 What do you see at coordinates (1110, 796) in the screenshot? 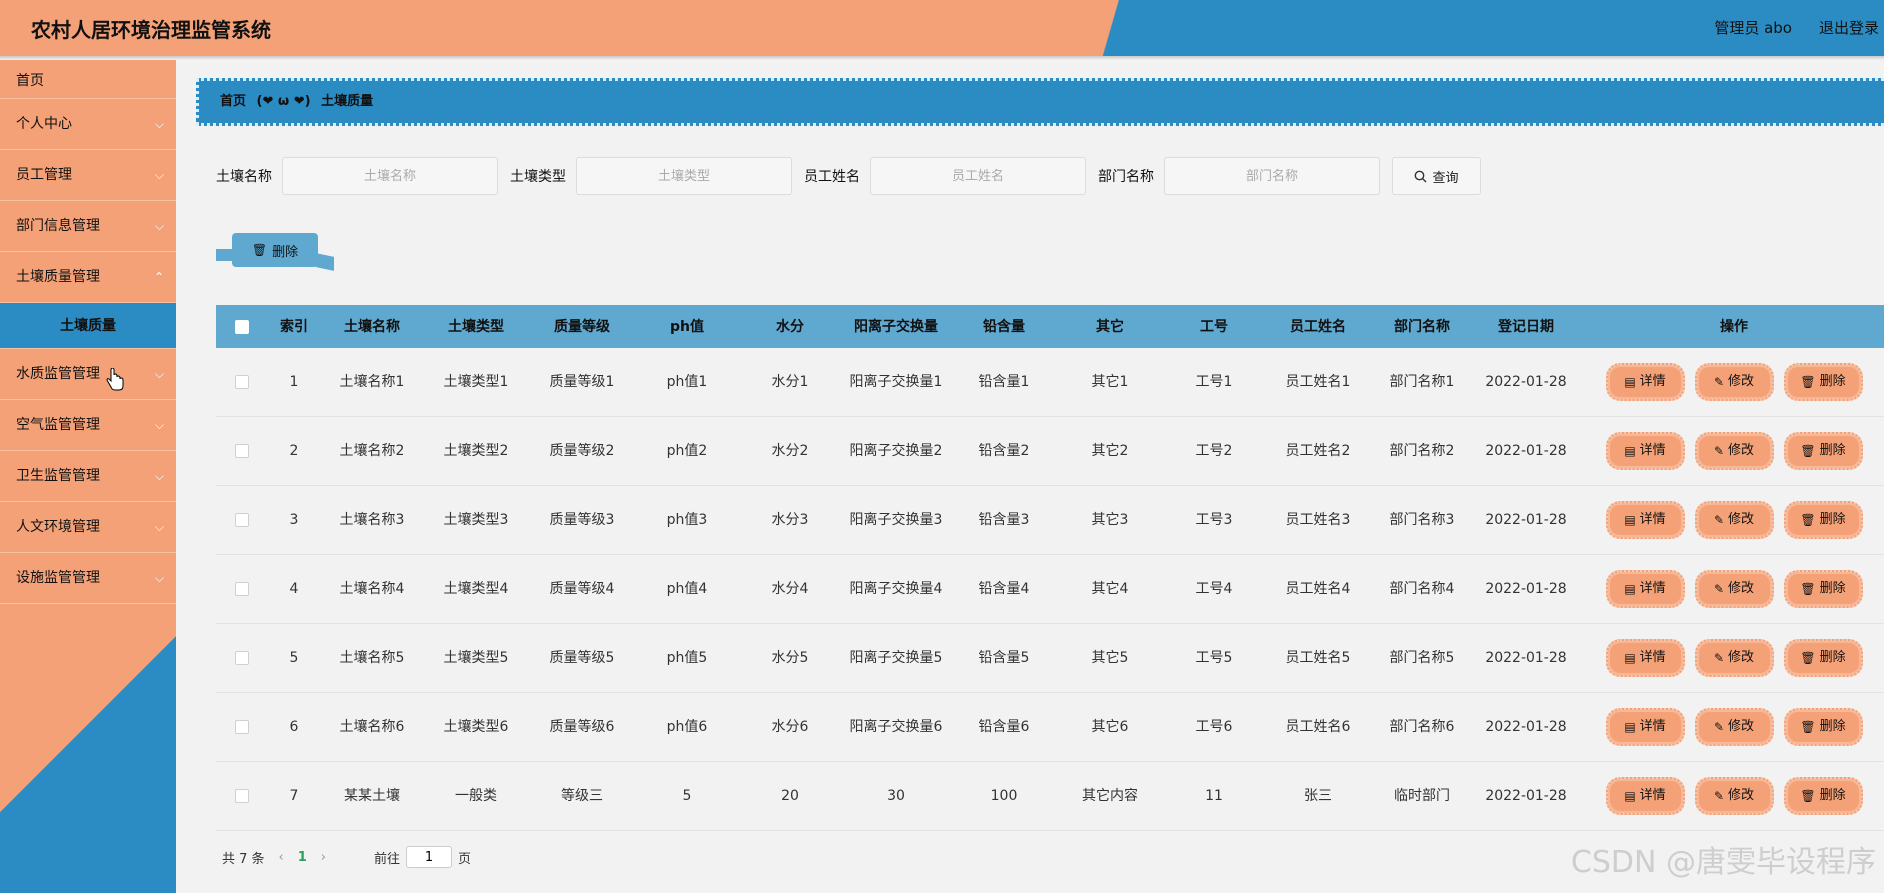
I see `cell-other: 其它内容` at bounding box center [1110, 796].